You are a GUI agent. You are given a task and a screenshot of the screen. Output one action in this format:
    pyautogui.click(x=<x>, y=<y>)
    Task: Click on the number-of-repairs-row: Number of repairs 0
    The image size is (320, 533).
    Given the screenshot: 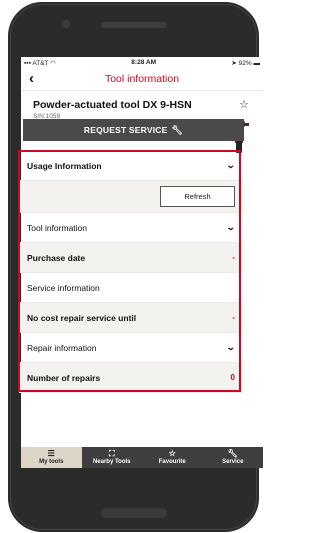 What is the action you would take?
    pyautogui.click(x=131, y=378)
    